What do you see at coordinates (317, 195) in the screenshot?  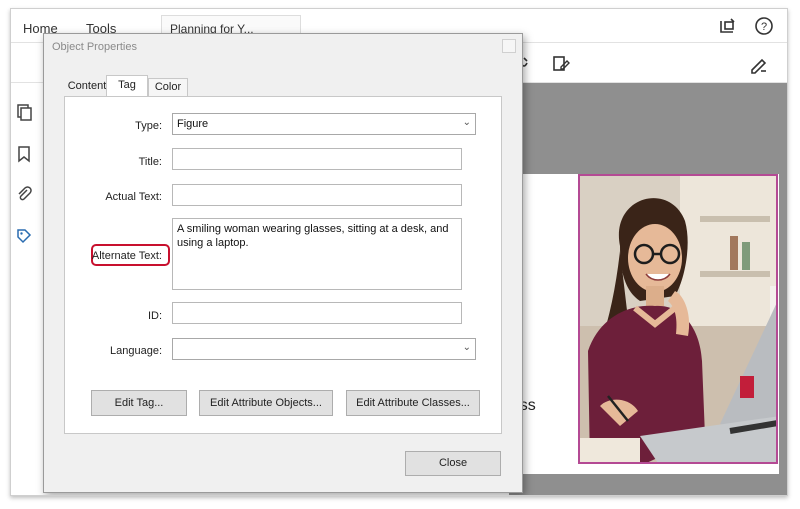 I see `actual-text-input` at bounding box center [317, 195].